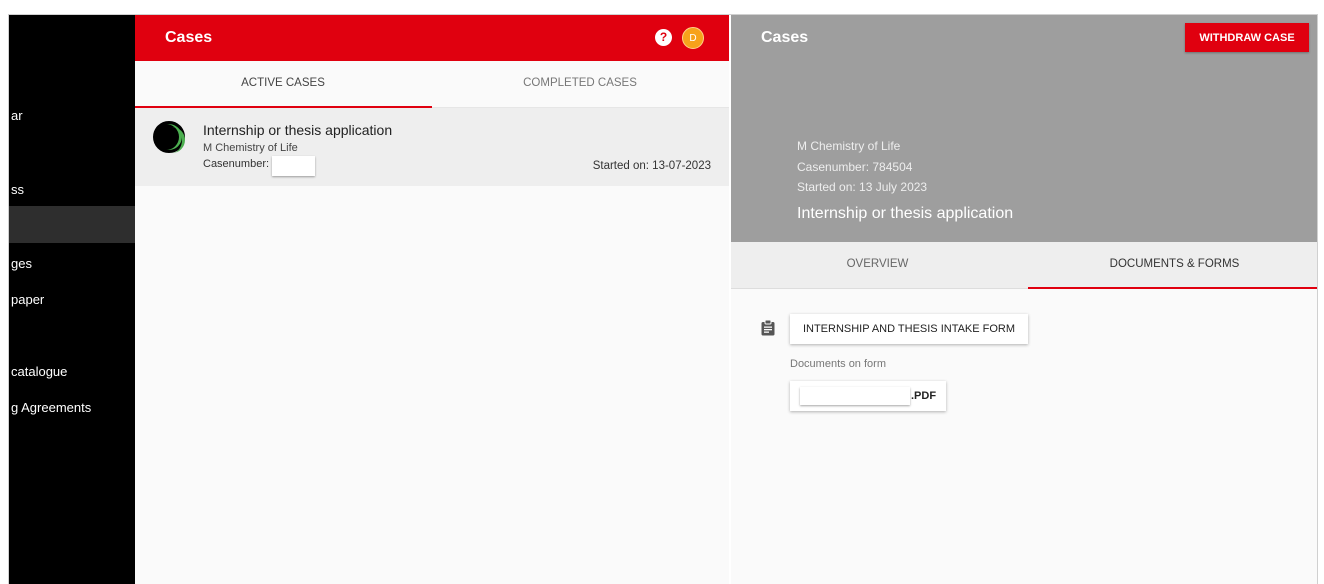  What do you see at coordinates (909, 329) in the screenshot?
I see `intake-form-button: INTERNSHIP AND THESIS INTAKE FORM` at bounding box center [909, 329].